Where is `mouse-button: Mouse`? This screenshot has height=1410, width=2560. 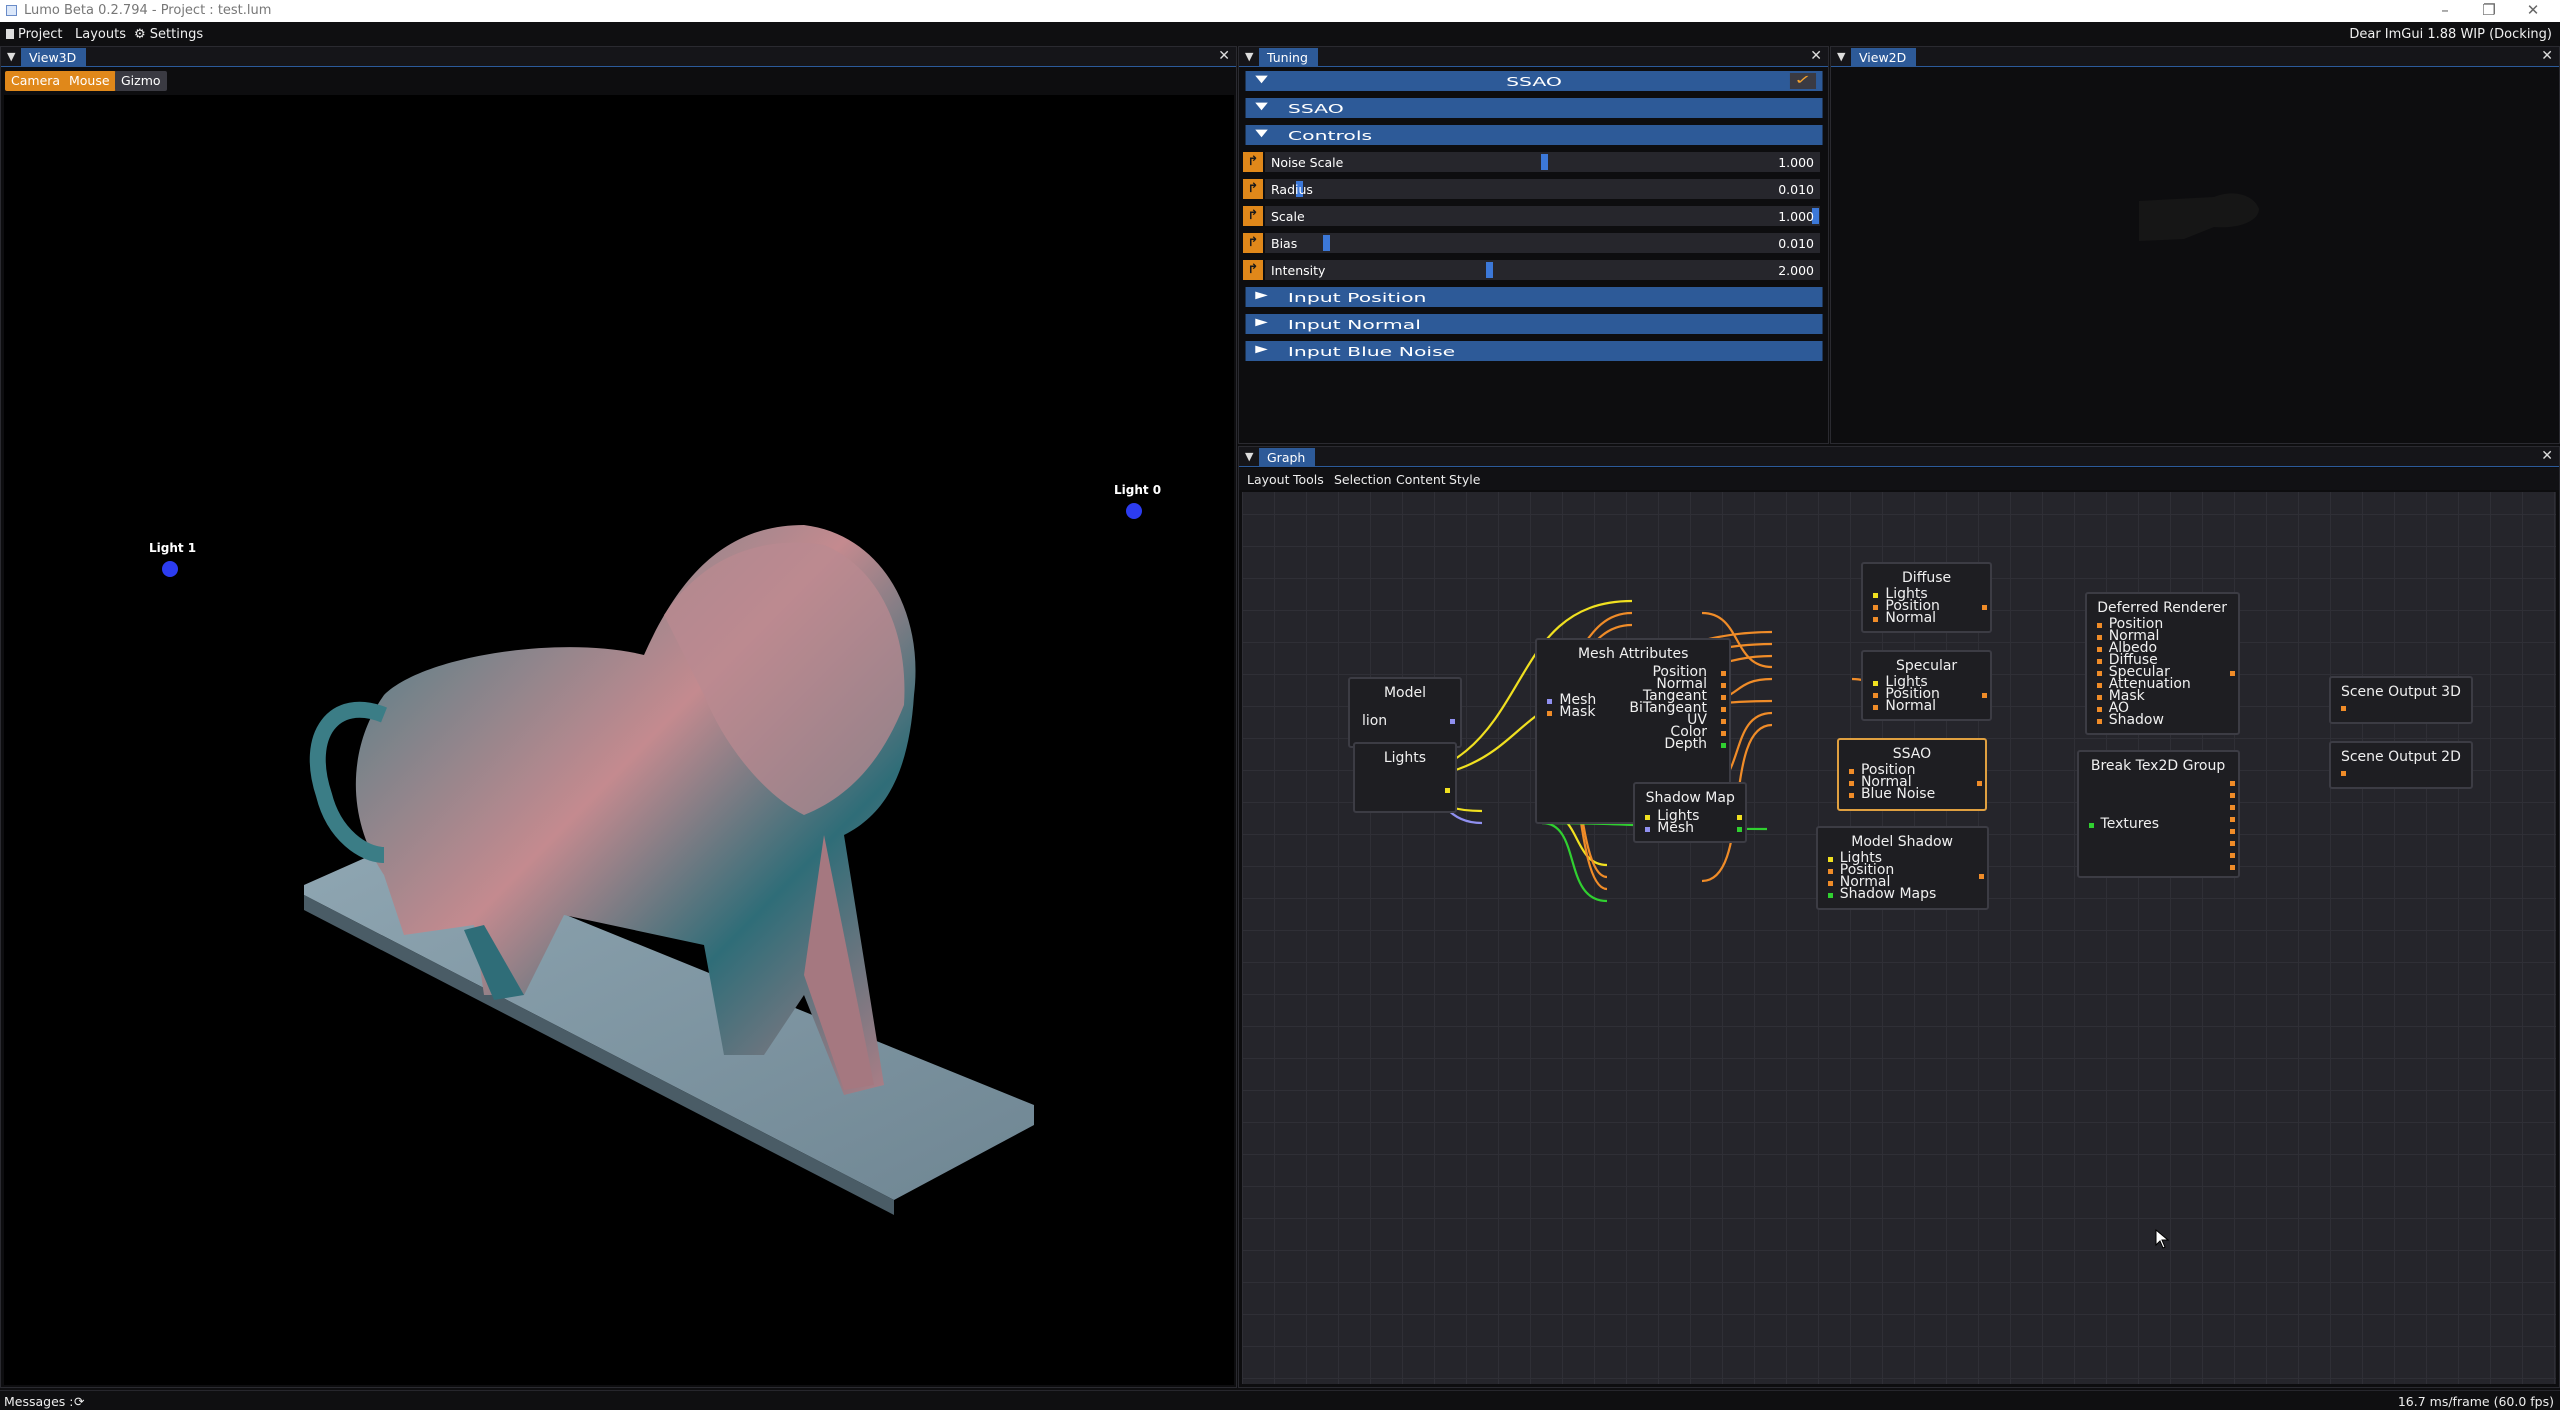
mouse-button: Mouse is located at coordinates (89, 81).